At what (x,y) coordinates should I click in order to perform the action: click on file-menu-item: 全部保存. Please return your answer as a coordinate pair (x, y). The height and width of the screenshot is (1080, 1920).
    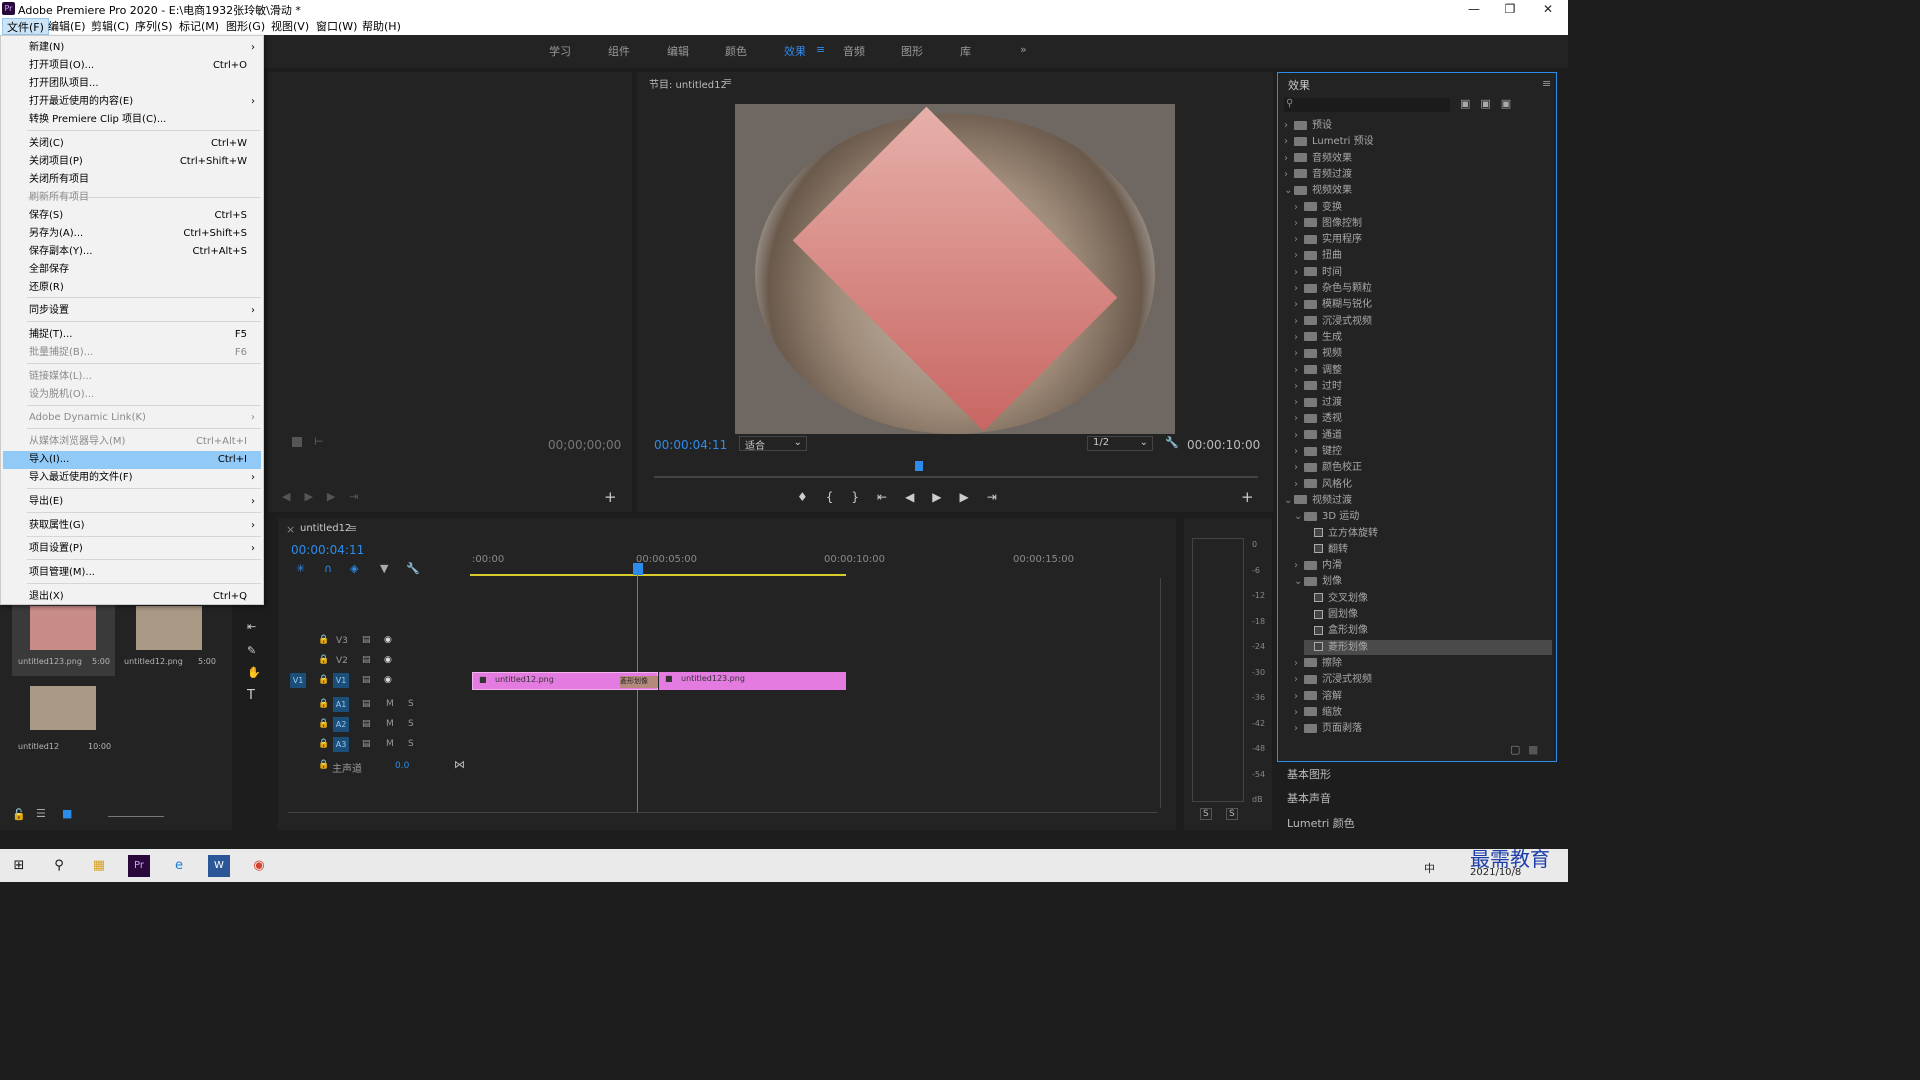
    Looking at the image, I should click on (132, 270).